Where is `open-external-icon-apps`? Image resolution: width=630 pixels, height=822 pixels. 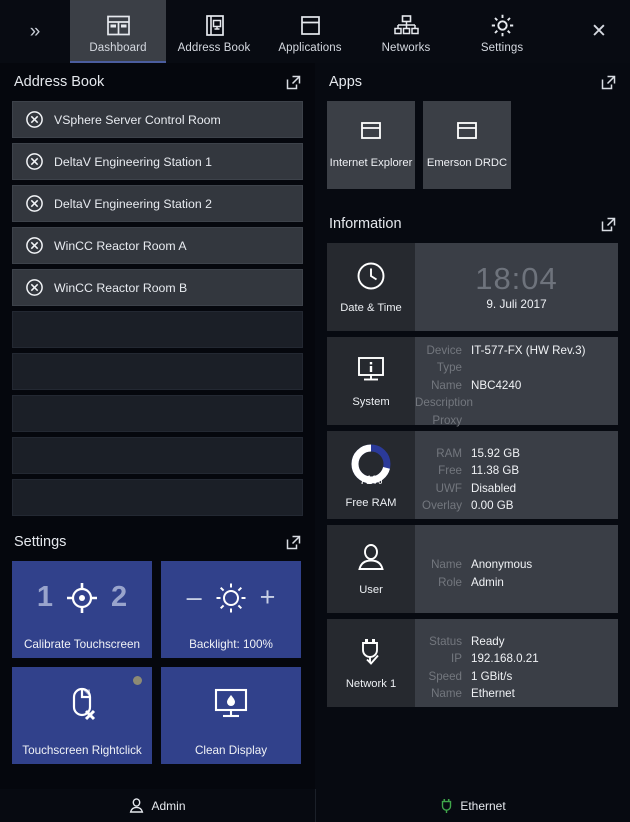
open-external-icon-apps is located at coordinates (608, 82).